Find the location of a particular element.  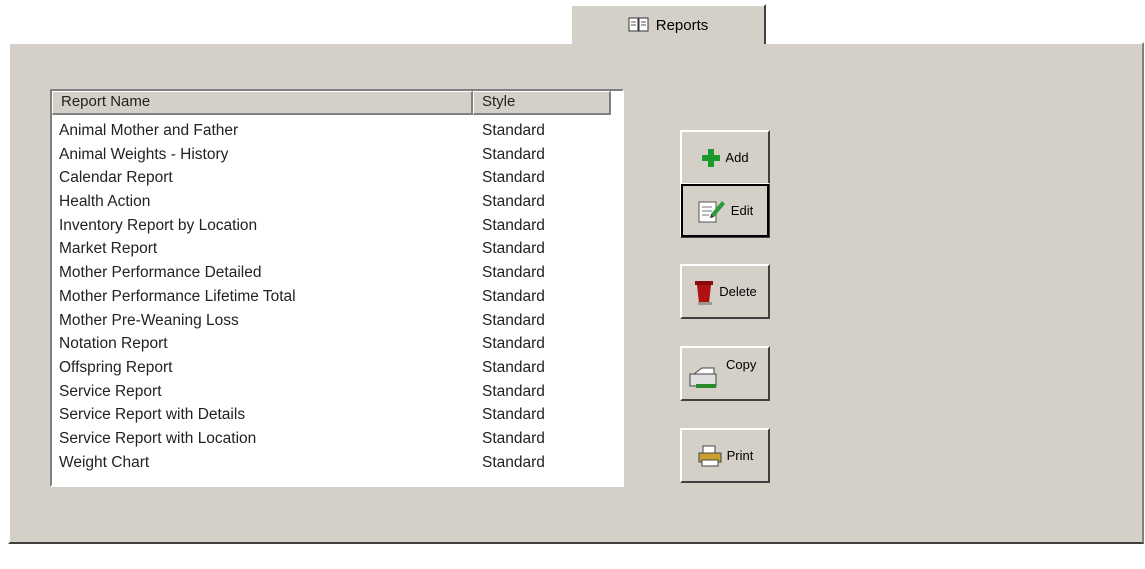

copy-label: Copy is located at coordinates (741, 364).